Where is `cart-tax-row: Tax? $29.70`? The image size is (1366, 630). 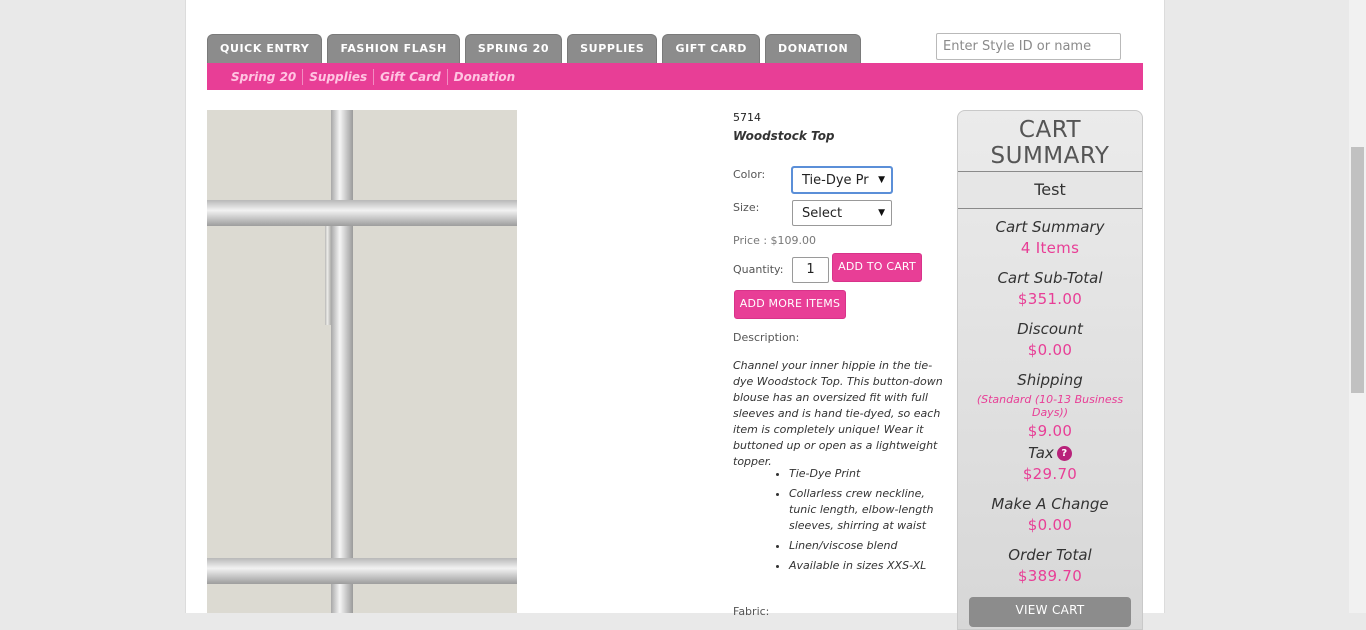 cart-tax-row: Tax? $29.70 is located at coordinates (1050, 463).